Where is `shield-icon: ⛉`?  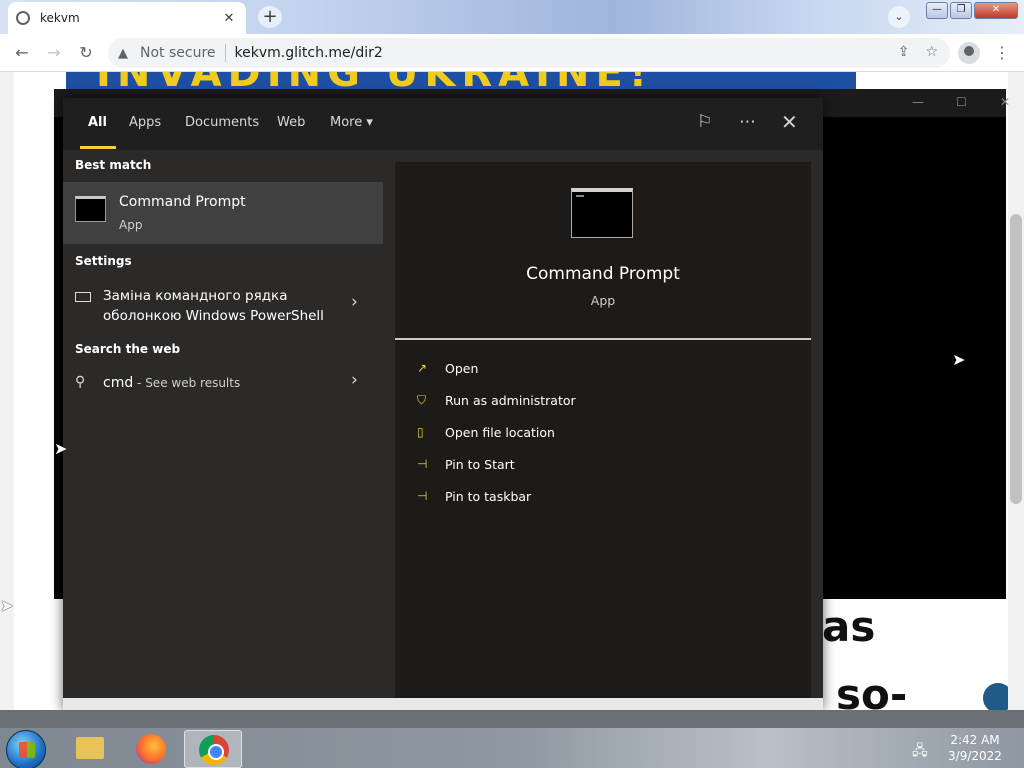
shield-icon: ⛉ is located at coordinates (422, 399).